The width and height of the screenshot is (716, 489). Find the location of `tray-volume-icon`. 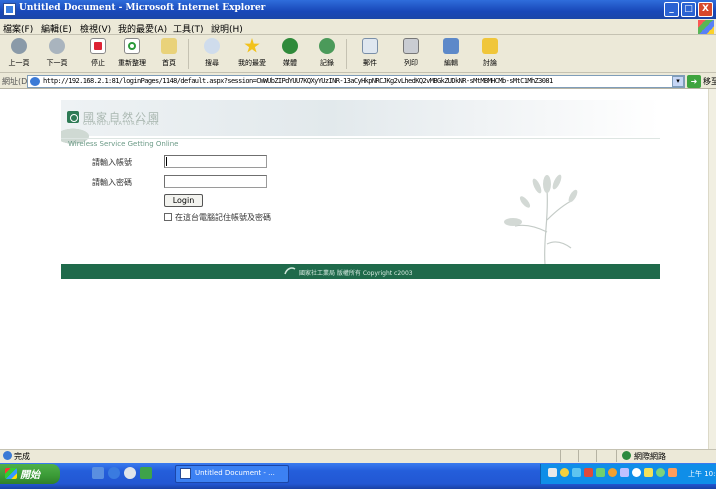

tray-volume-icon is located at coordinates (624, 472).